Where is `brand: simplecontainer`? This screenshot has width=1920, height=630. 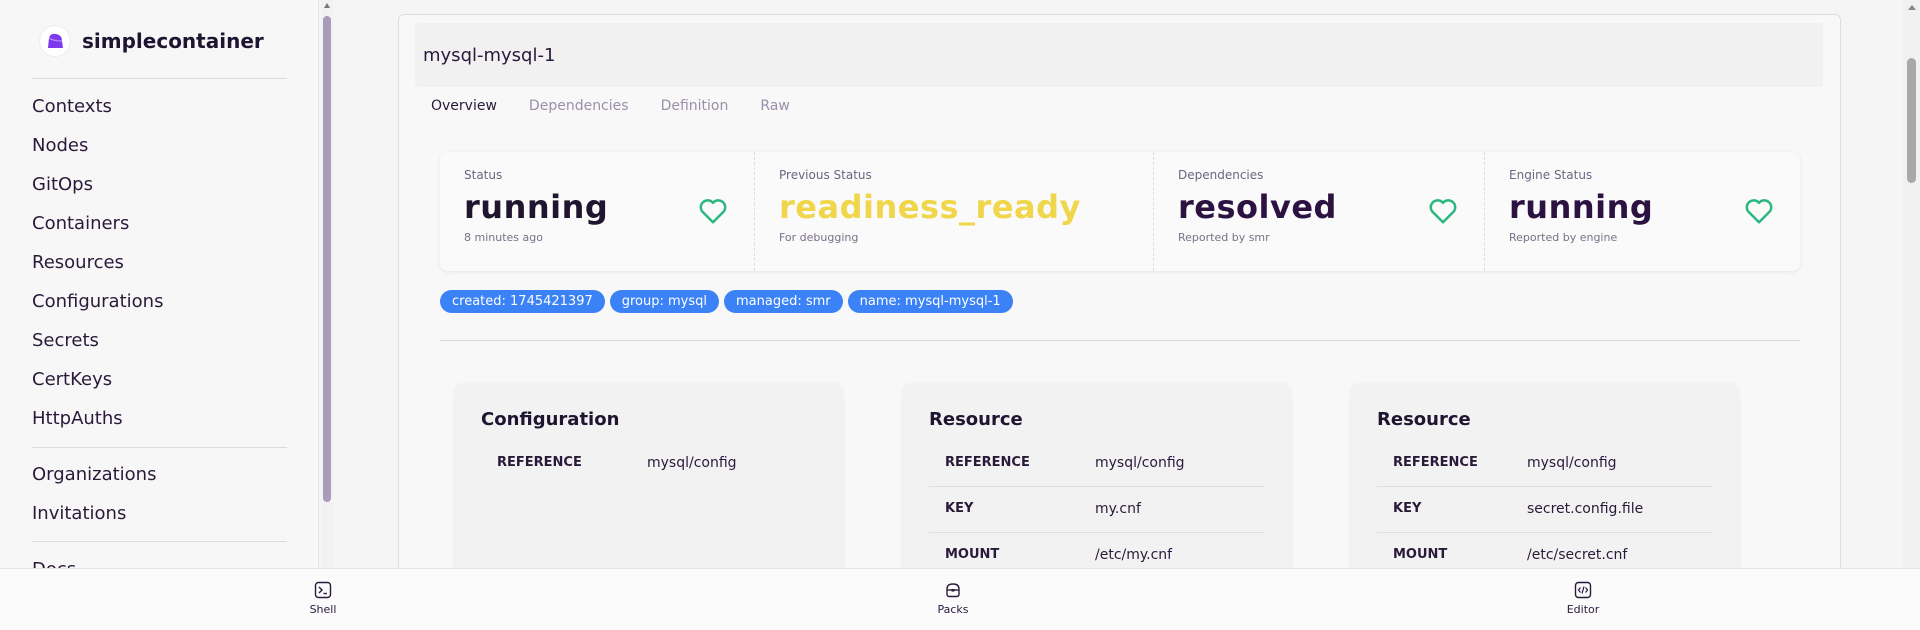 brand: simplecontainer is located at coordinates (152, 41).